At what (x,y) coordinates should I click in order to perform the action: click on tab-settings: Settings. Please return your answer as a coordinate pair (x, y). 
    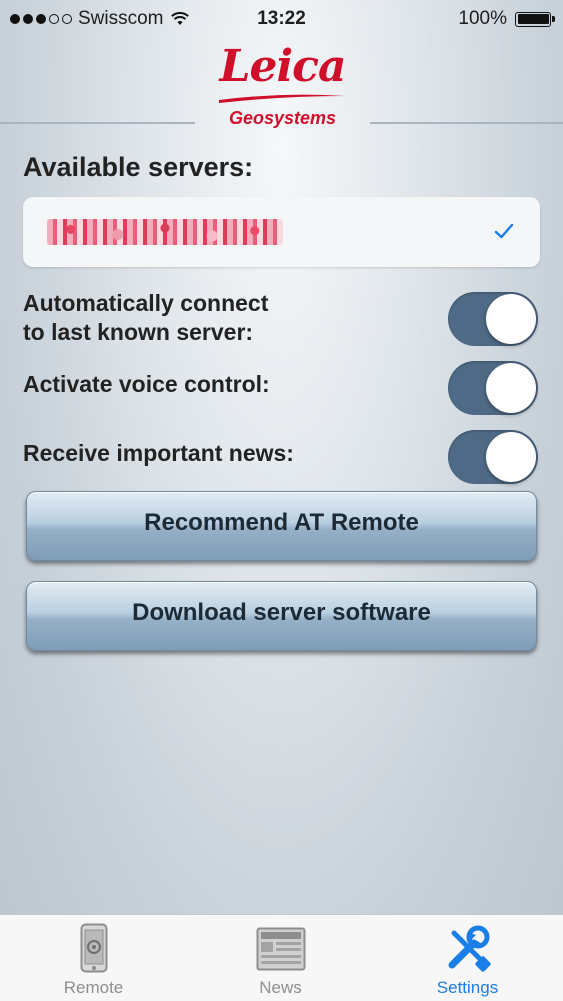
    Looking at the image, I should click on (467, 958).